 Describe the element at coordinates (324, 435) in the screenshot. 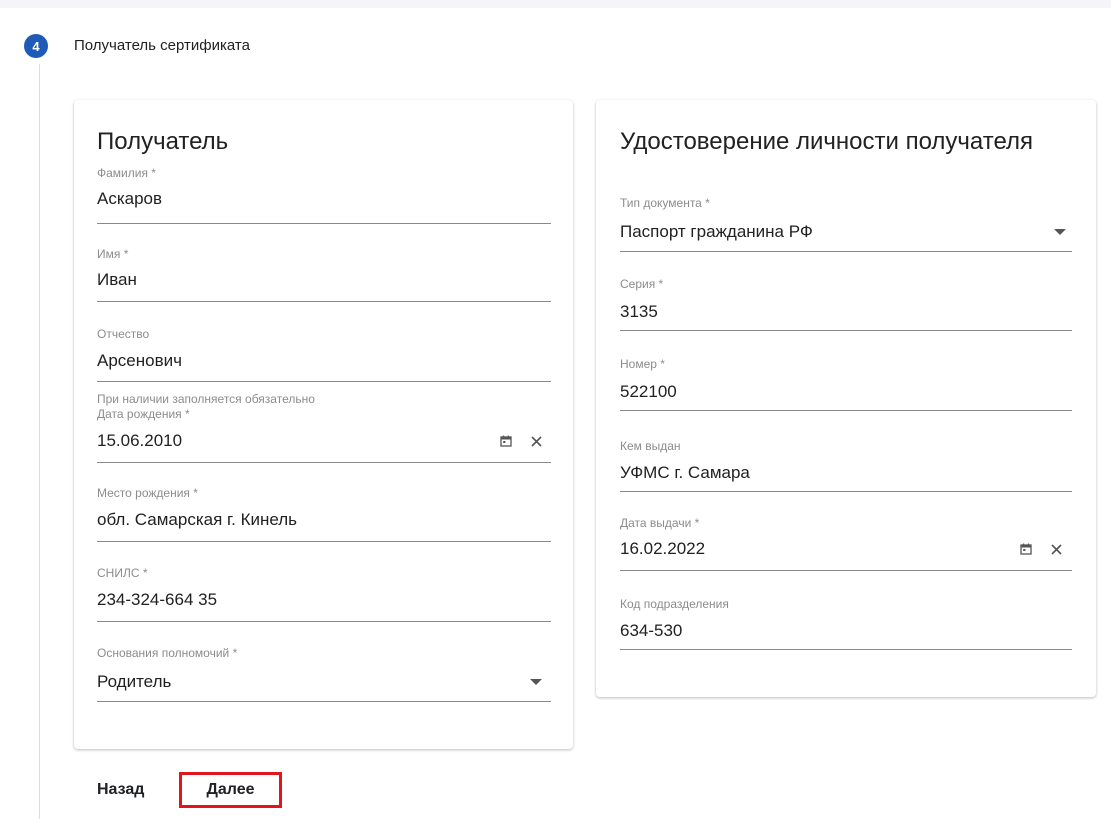

I see `birth-date-field: Дата рождения * 15.06.2010` at that location.